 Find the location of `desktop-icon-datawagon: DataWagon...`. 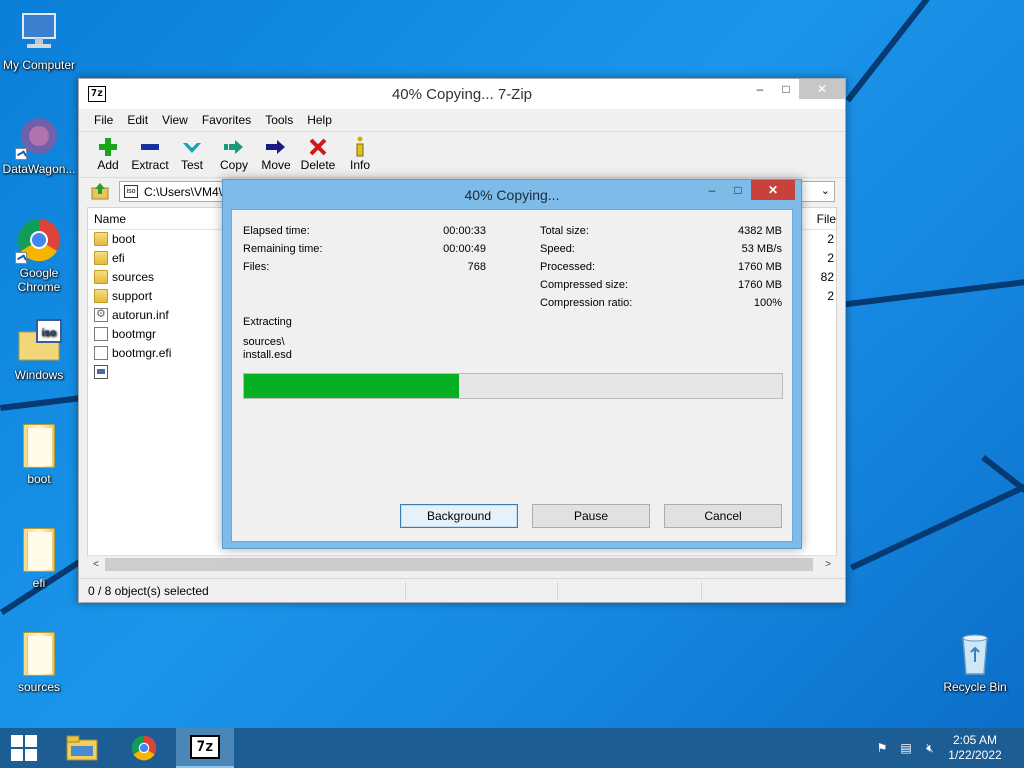

desktop-icon-datawagon: DataWagon... is located at coordinates (39, 144).